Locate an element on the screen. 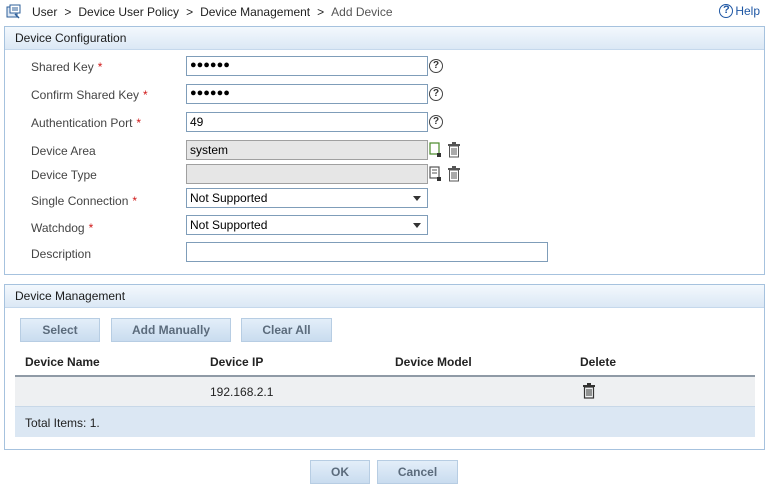  device-configuration-title: Device Configuration is located at coordinates (384, 38).